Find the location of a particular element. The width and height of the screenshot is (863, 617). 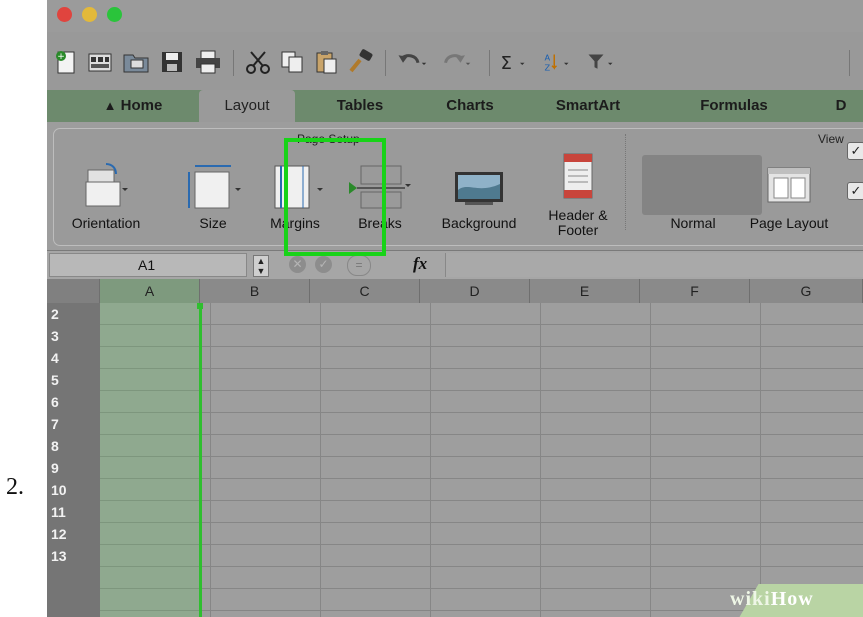

title-bar is located at coordinates (455, 16).